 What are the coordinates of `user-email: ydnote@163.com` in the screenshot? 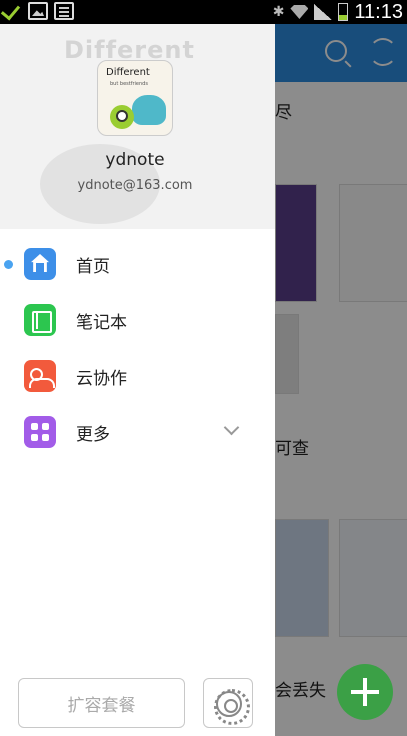 It's located at (135, 185).